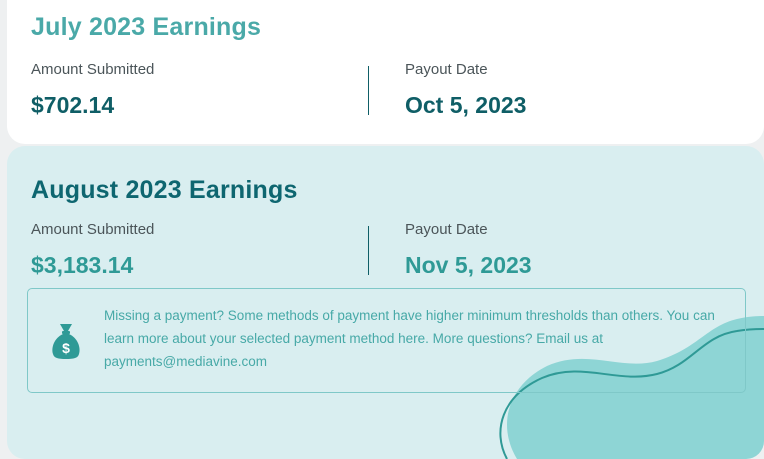 The height and width of the screenshot is (459, 764). What do you see at coordinates (468, 265) in the screenshot?
I see `august-payout-value: Nov 5, 2023` at bounding box center [468, 265].